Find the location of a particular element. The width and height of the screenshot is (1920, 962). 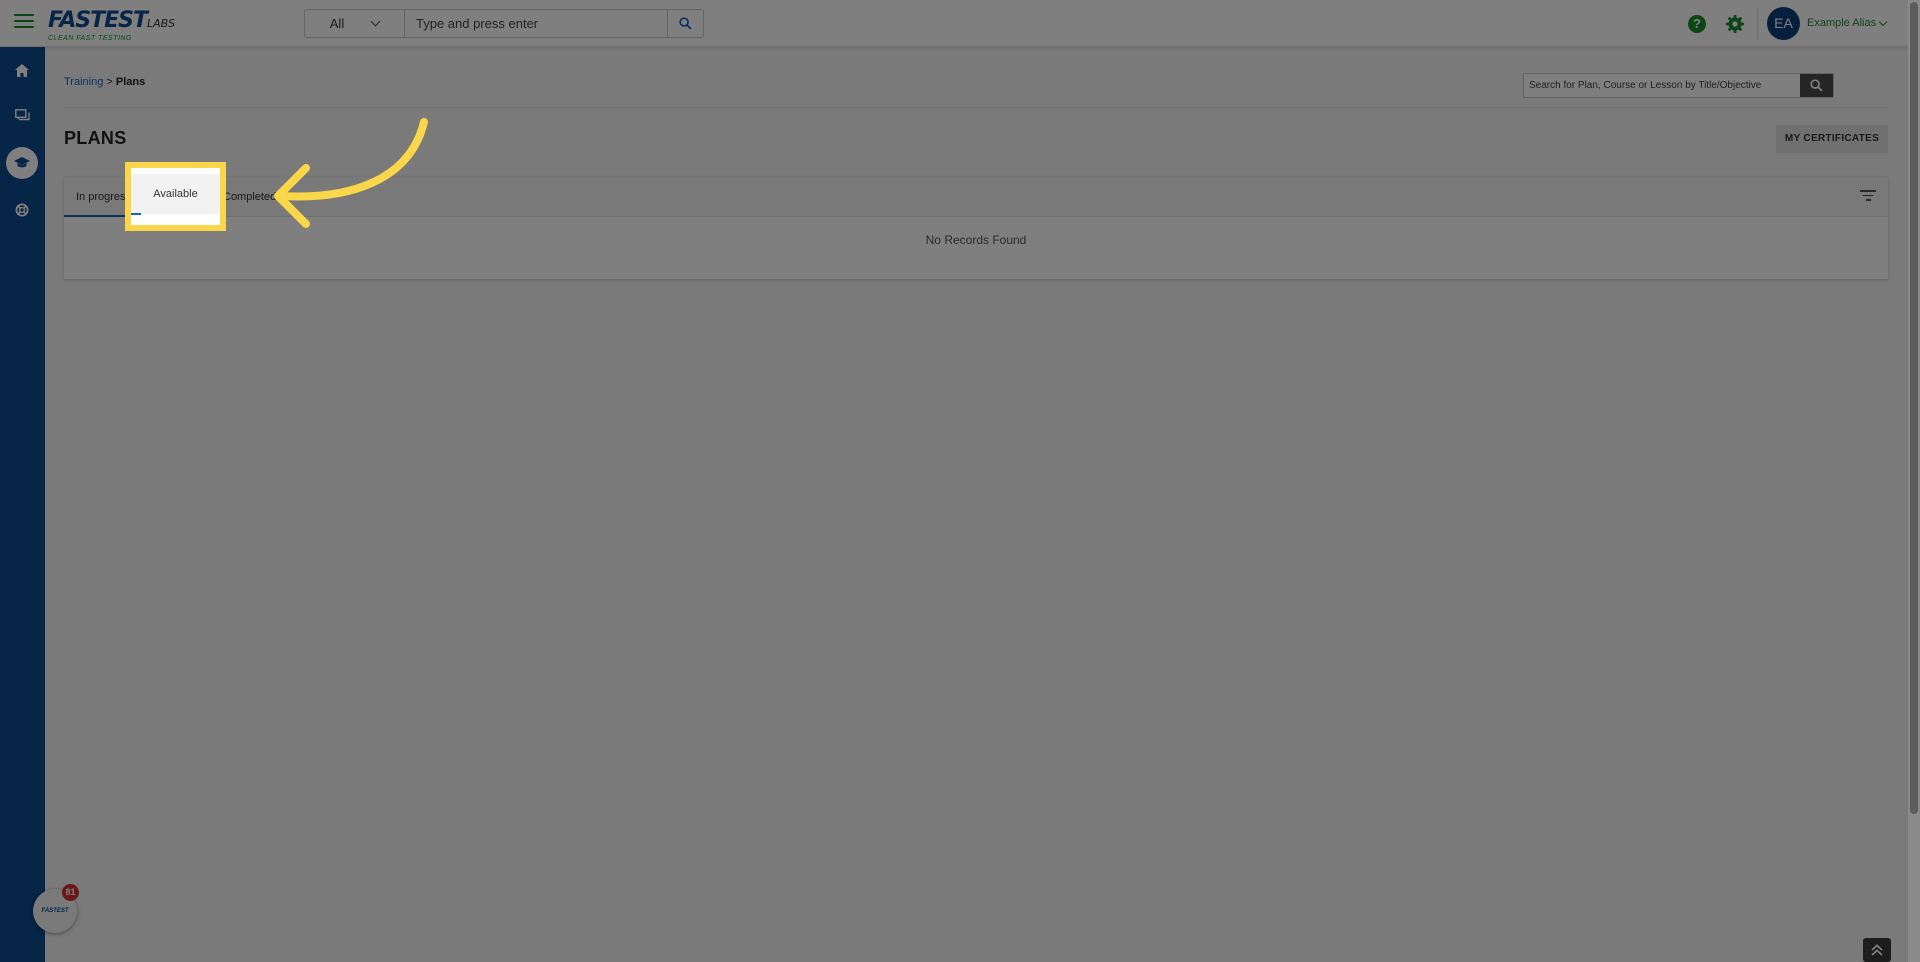

lifebuoy-icon is located at coordinates (22, 210).